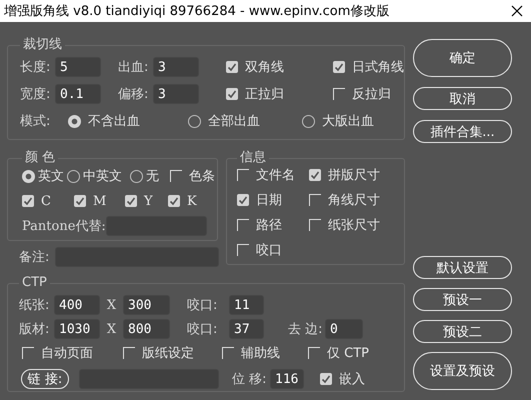  I want to click on field-label: 长度:, so click(36, 67).